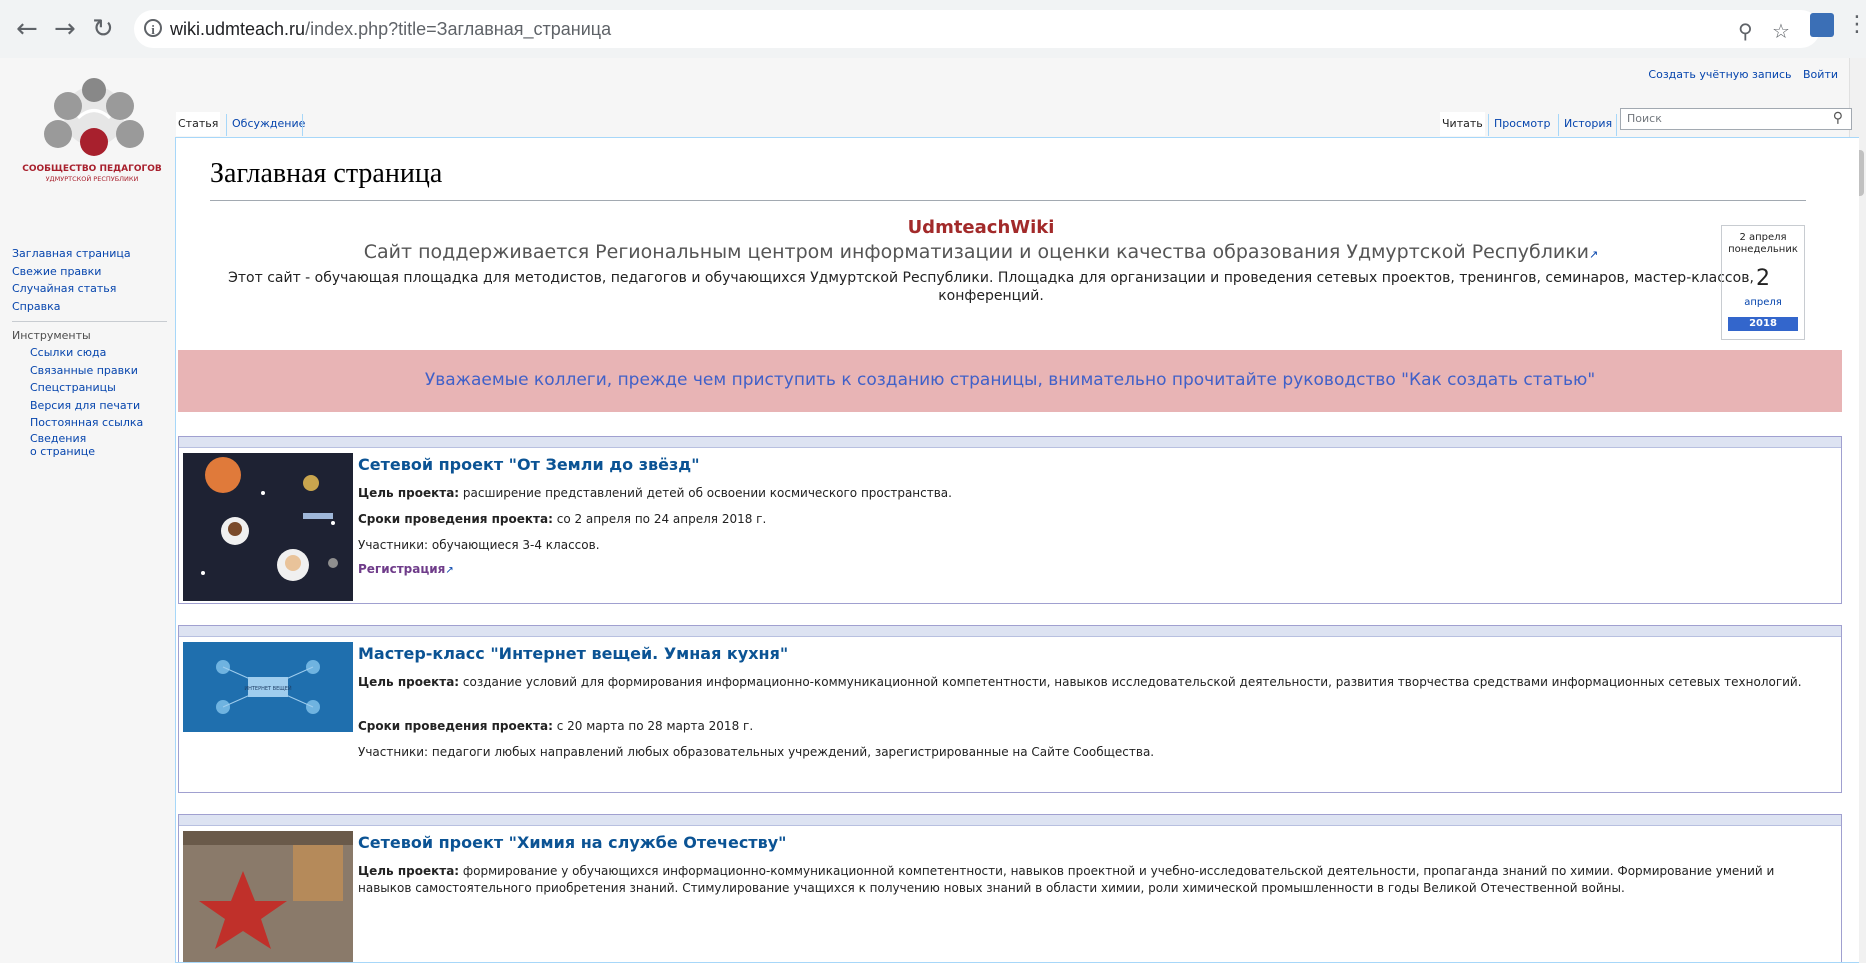 This screenshot has height=963, width=1866. Describe the element at coordinates (268, 527) in the screenshot. I see `space-project-image` at that location.